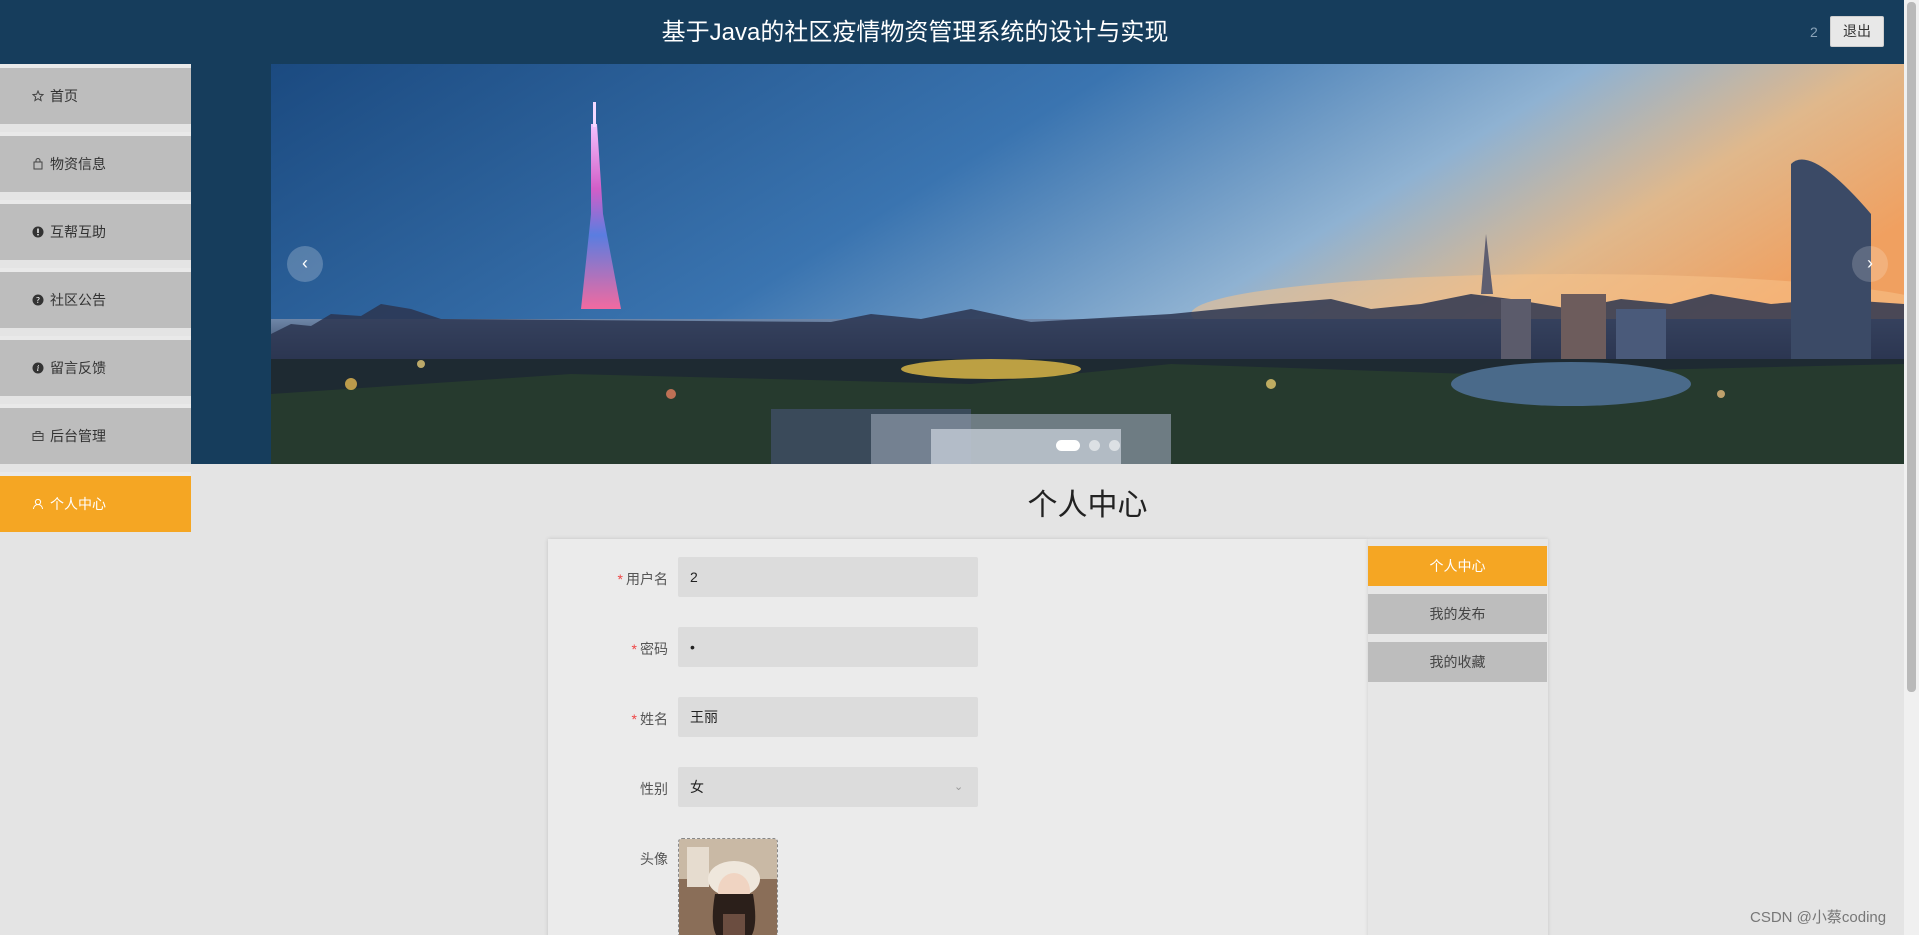  I want to click on current-user: 2, so click(1814, 32).